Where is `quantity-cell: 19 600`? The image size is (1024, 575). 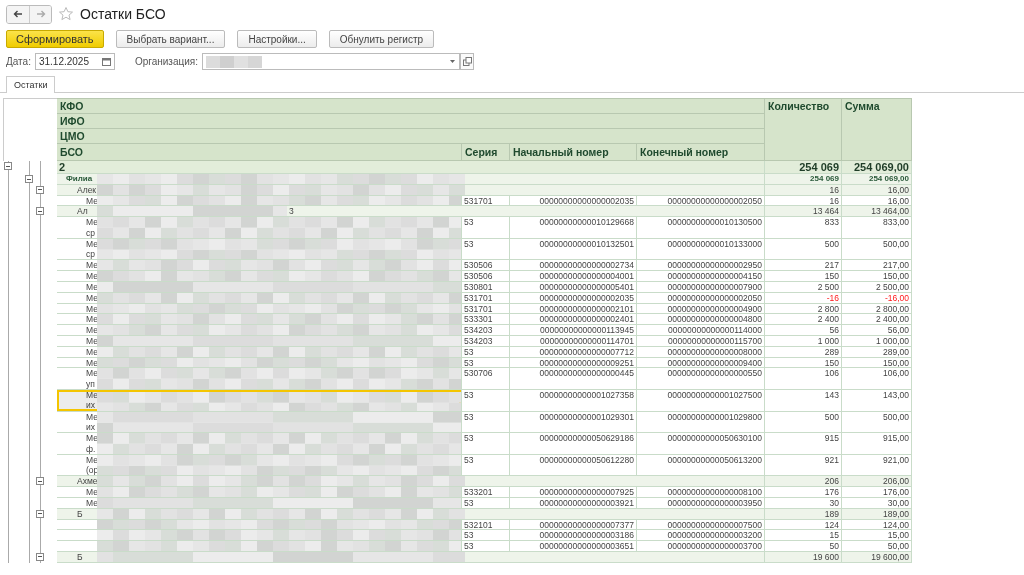 quantity-cell: 19 600 is located at coordinates (803, 557).